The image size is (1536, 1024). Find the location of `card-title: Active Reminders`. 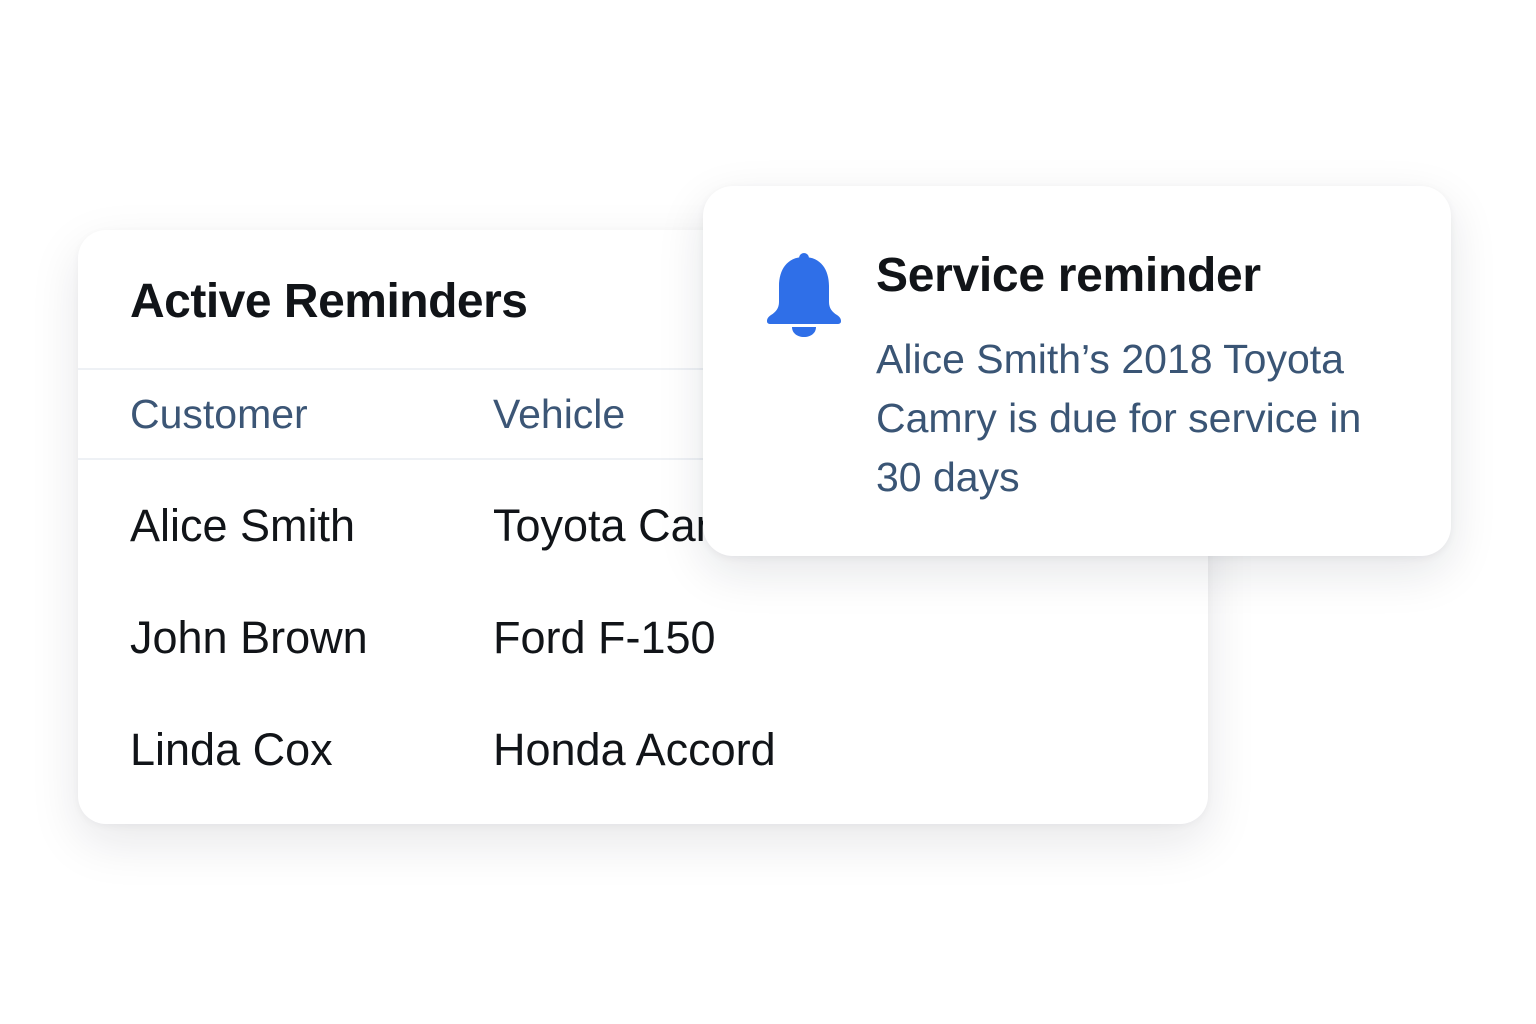

card-title: Active Reminders is located at coordinates (329, 301).